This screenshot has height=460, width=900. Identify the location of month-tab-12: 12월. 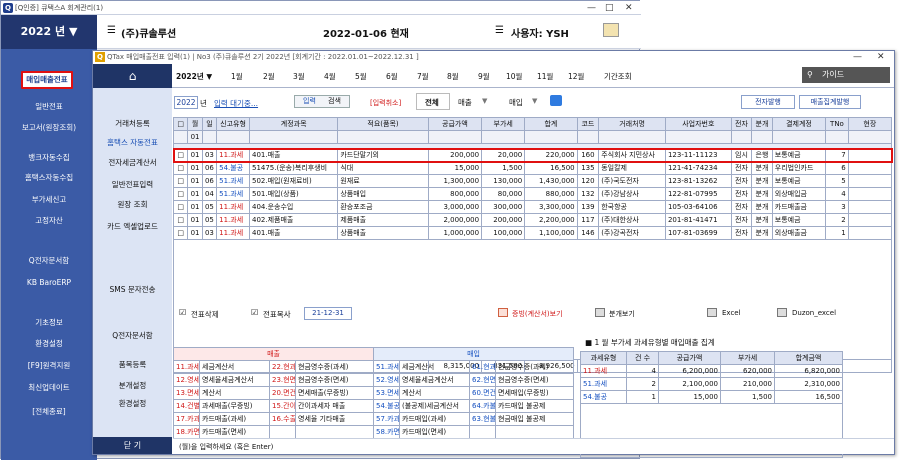
(576, 76).